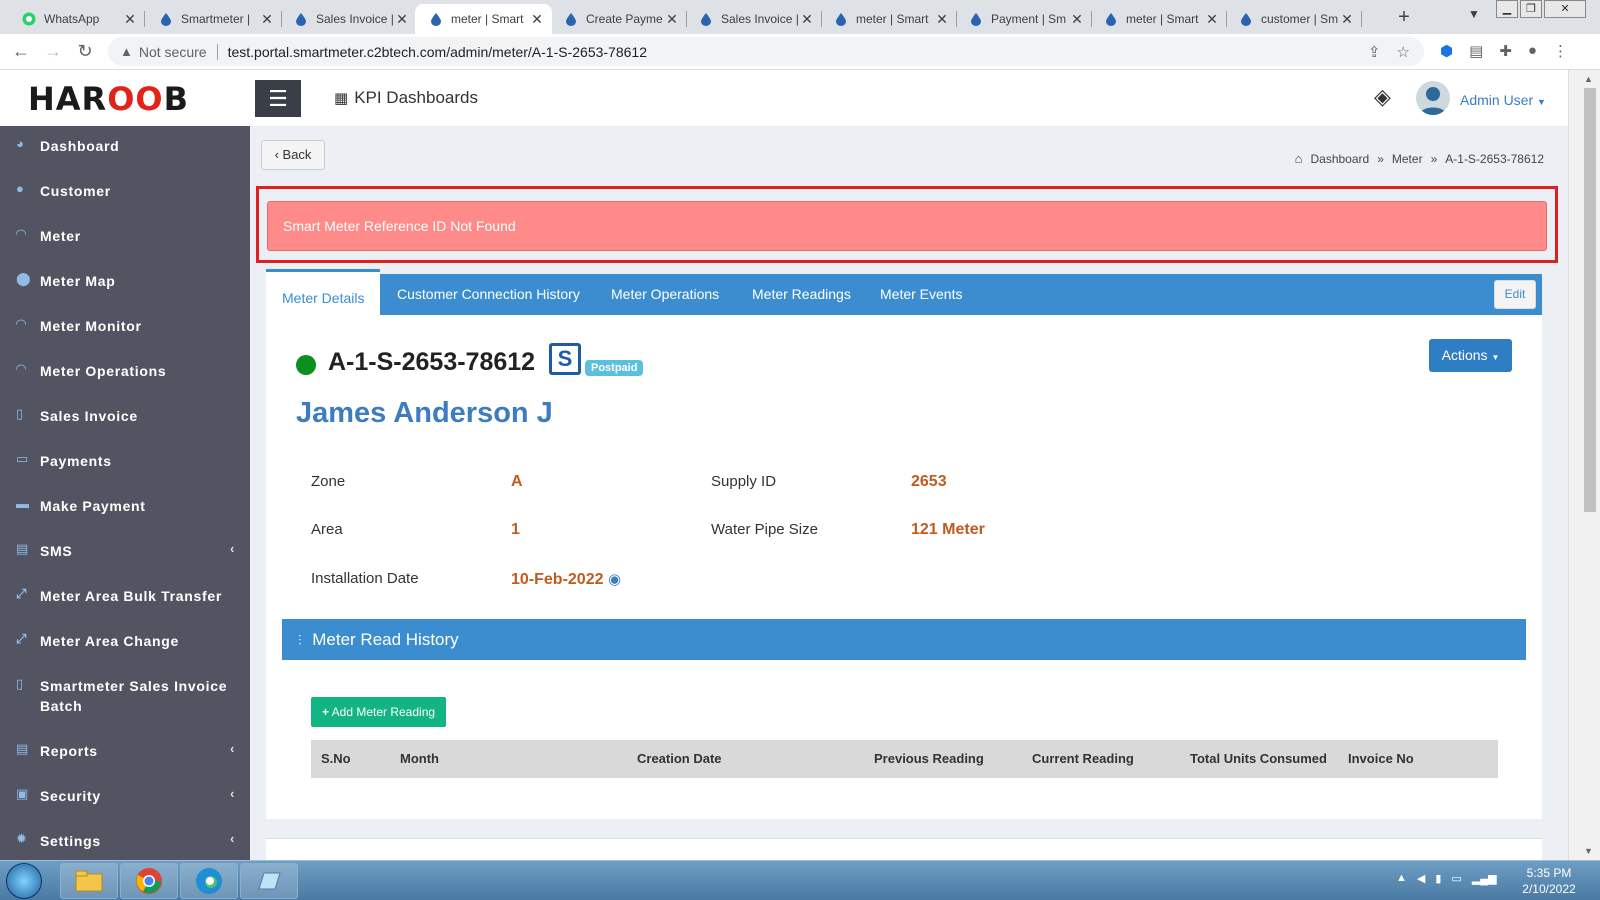 This screenshot has width=1600, height=900. I want to click on sidebar-item-meter: ◠ Meter, so click(125, 236).